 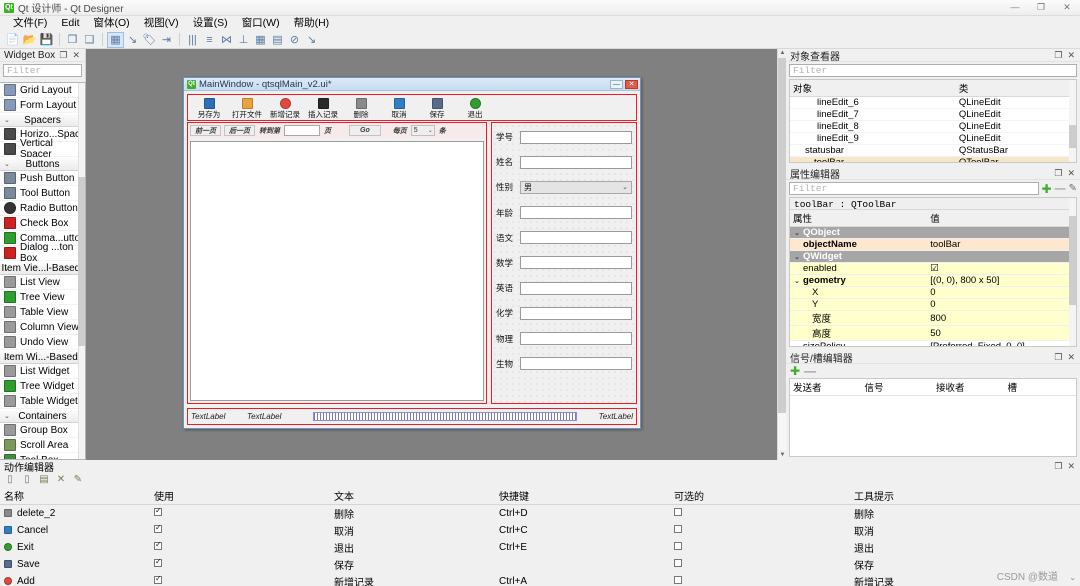 I want to click on property-value: 50, so click(x=1001, y=333).